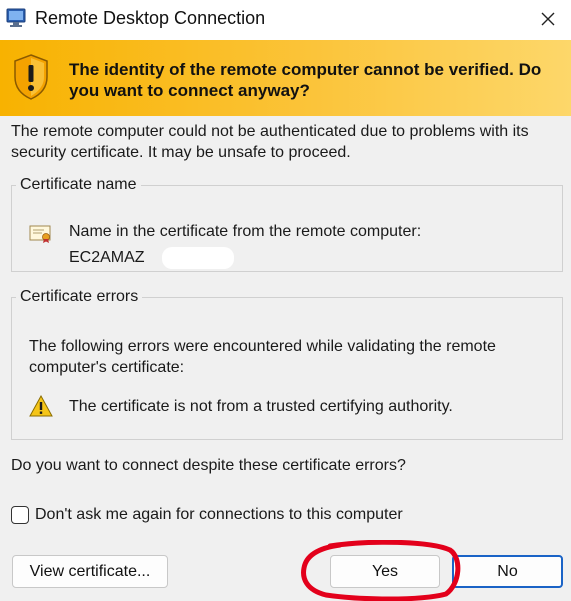 This screenshot has height=601, width=571. Describe the element at coordinates (198, 258) in the screenshot. I see `redaction-mark` at that location.